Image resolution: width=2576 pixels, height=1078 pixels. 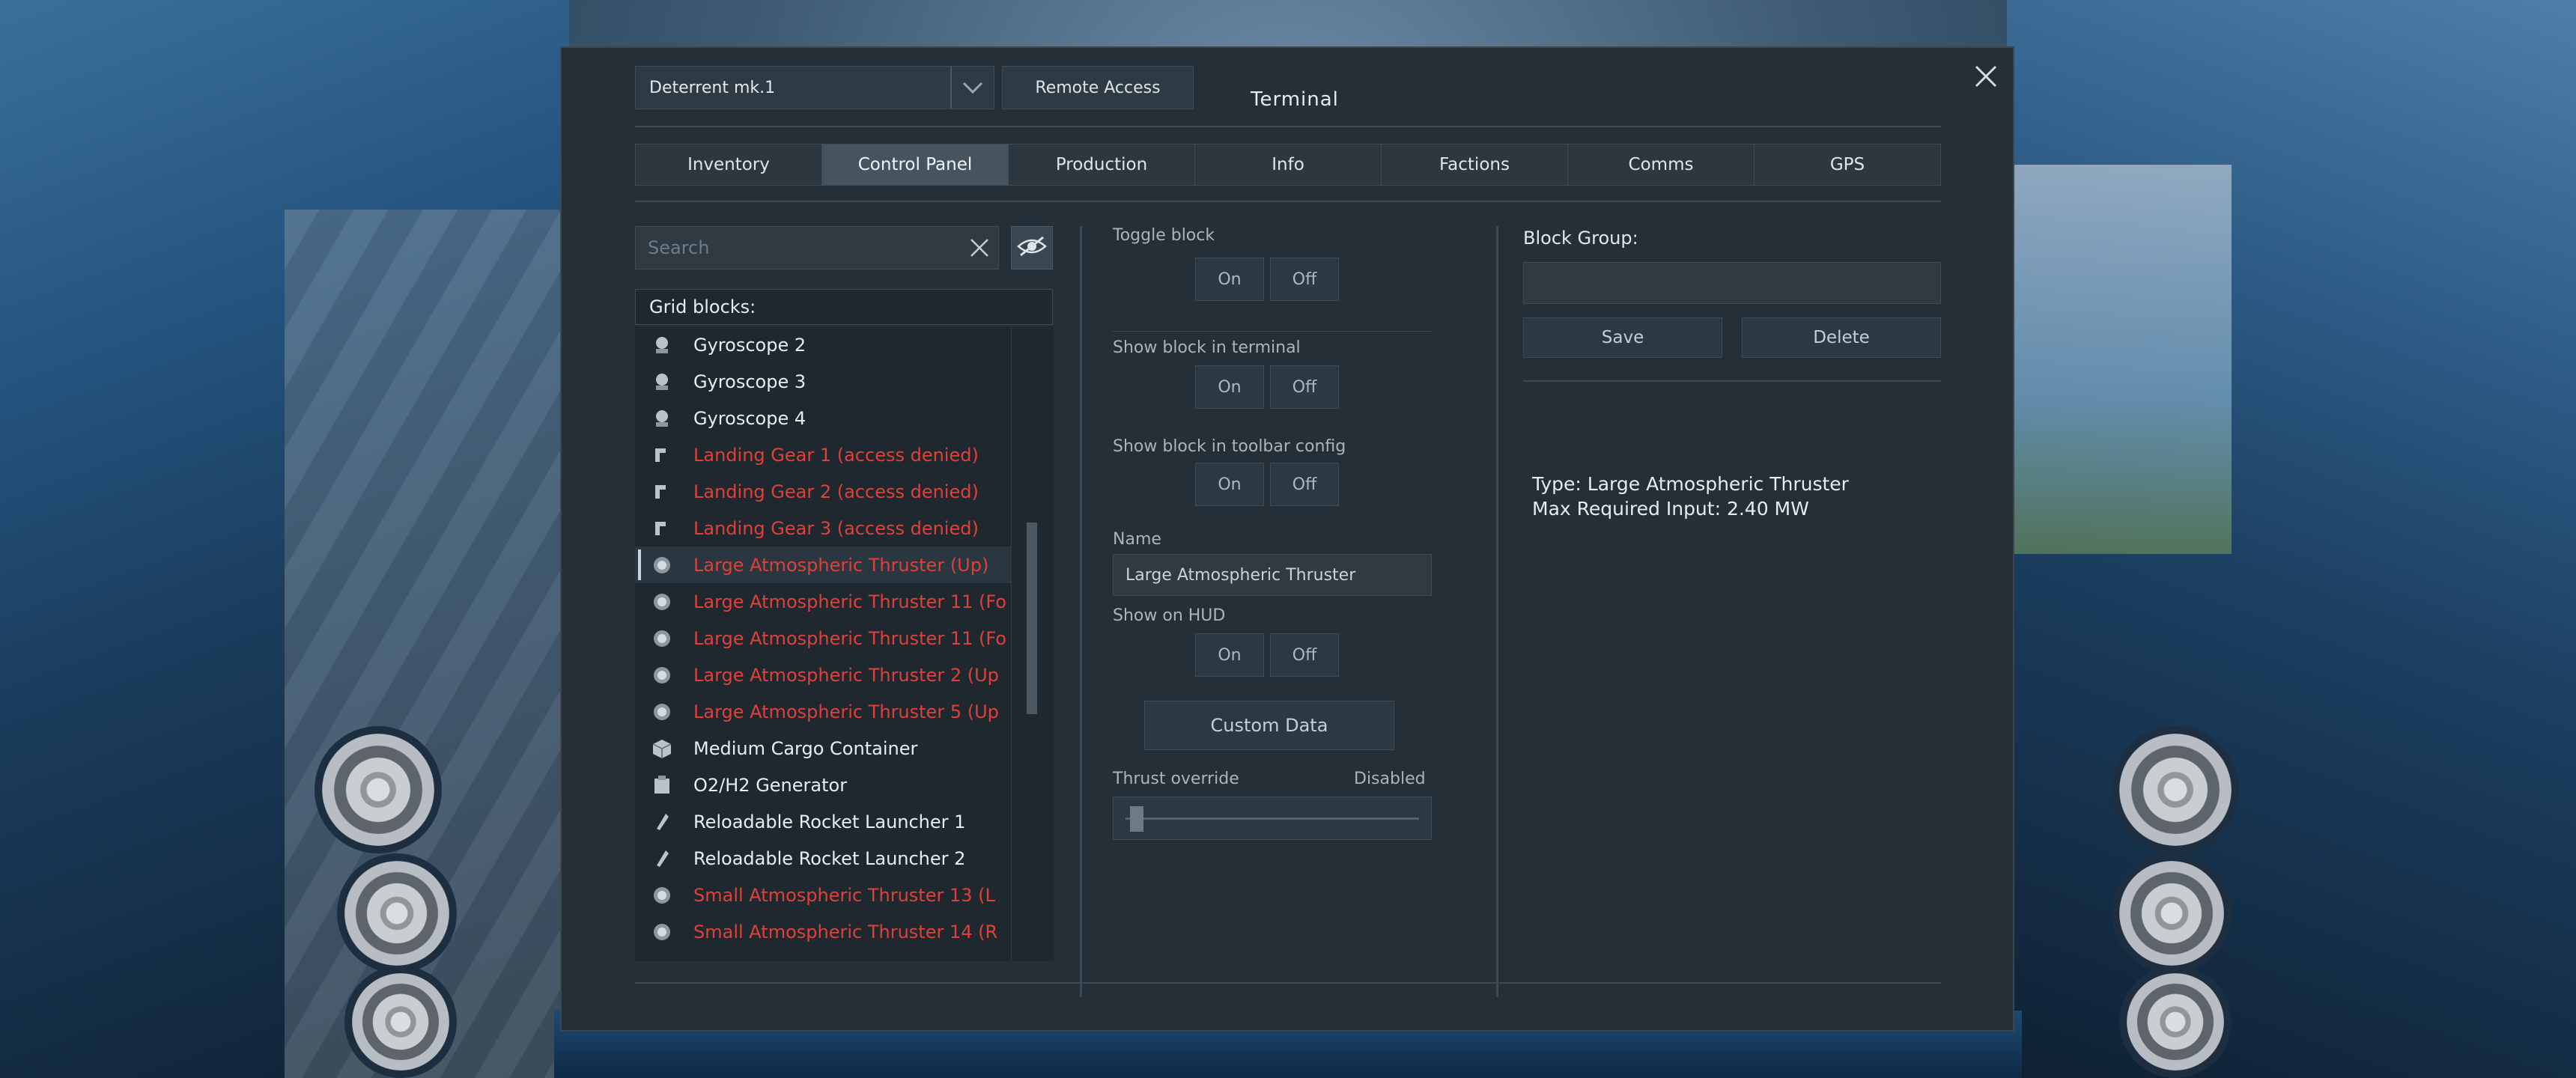 What do you see at coordinates (1136, 819) in the screenshot?
I see `slider-knob` at bounding box center [1136, 819].